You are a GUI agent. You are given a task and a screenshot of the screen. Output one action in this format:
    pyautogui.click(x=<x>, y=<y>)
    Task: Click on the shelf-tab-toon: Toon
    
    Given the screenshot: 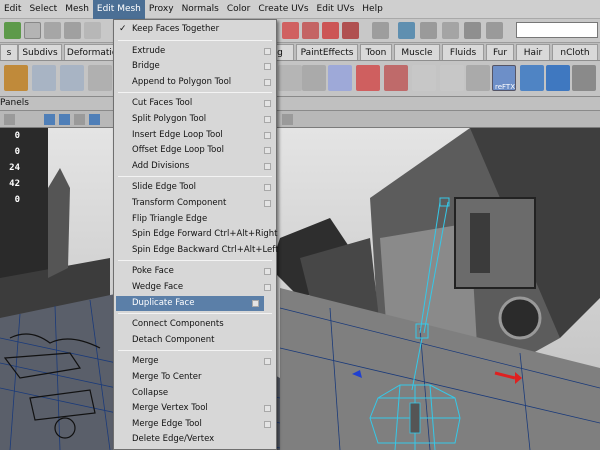 What is the action you would take?
    pyautogui.click(x=376, y=52)
    